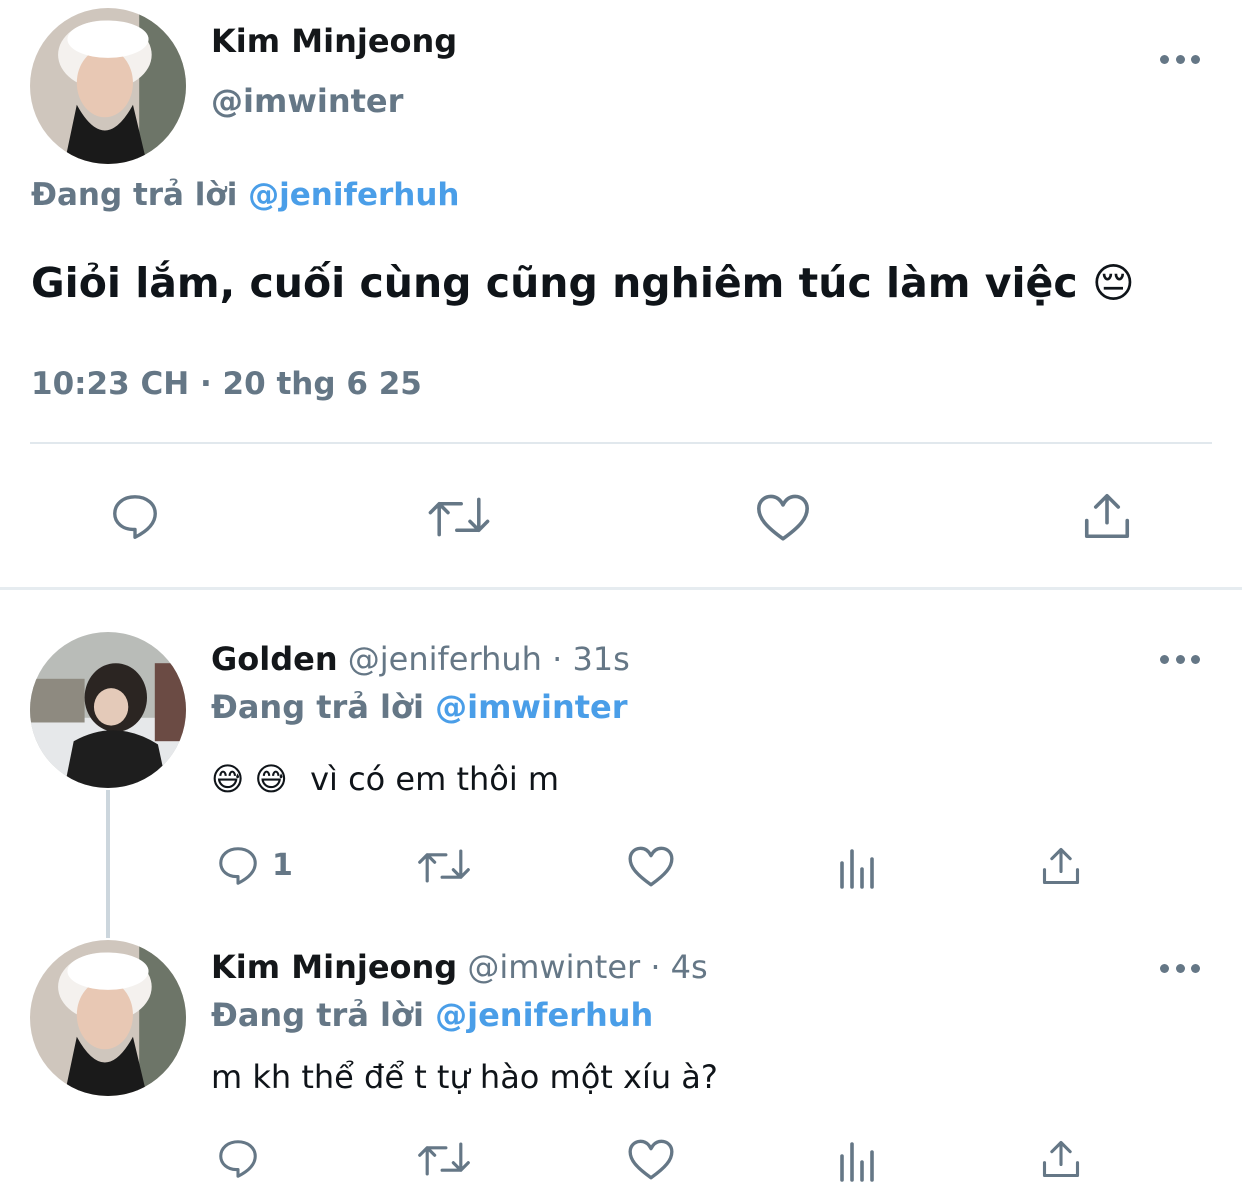 The image size is (1242, 1203). Describe the element at coordinates (108, 864) in the screenshot. I see `thread-line` at that location.